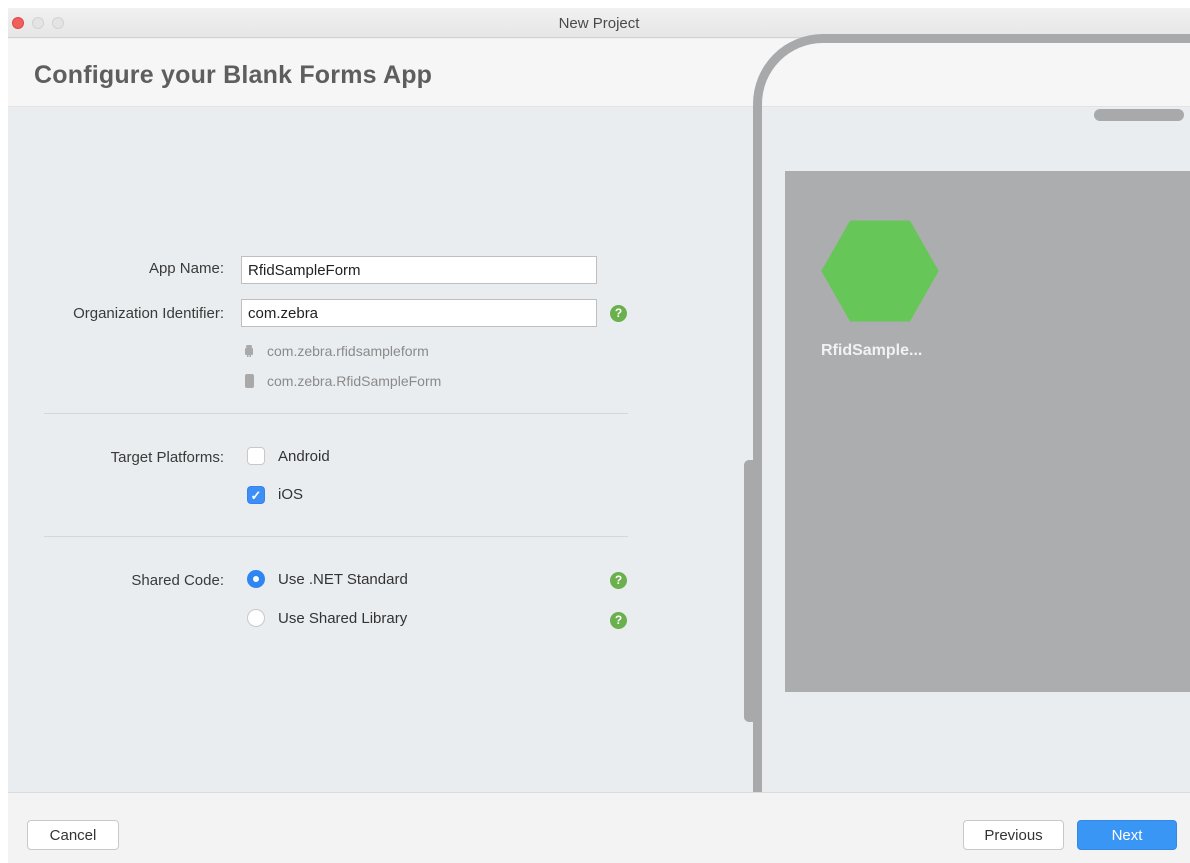  I want to click on previous-button: Previous, so click(1013, 835).